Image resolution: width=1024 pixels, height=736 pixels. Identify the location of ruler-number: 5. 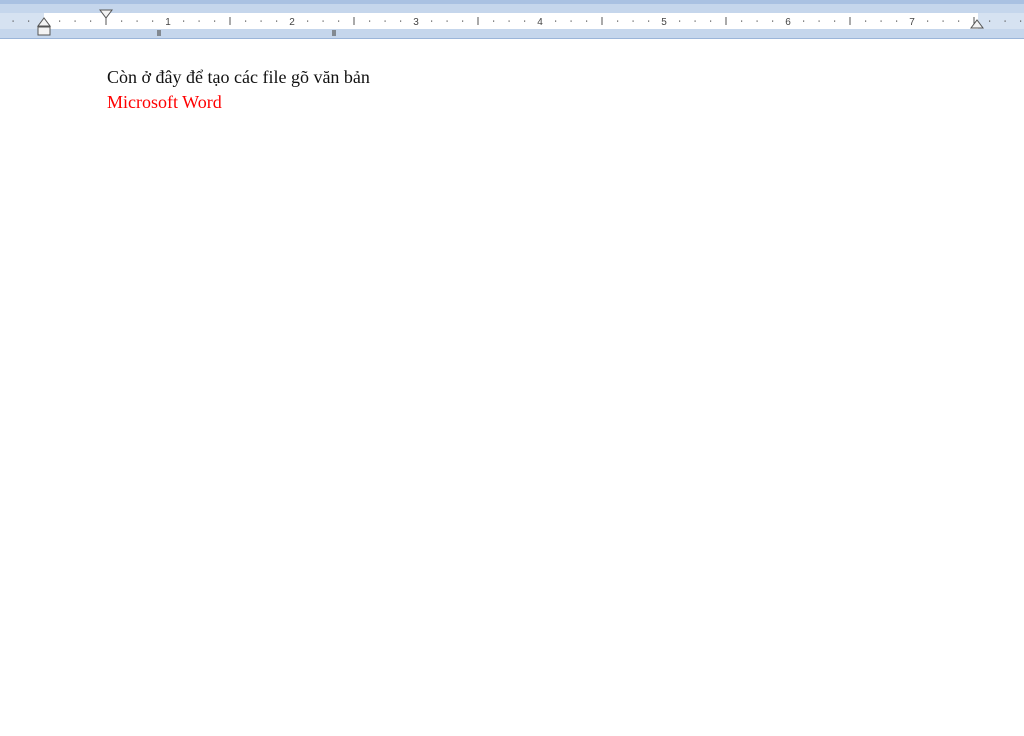
(664, 22).